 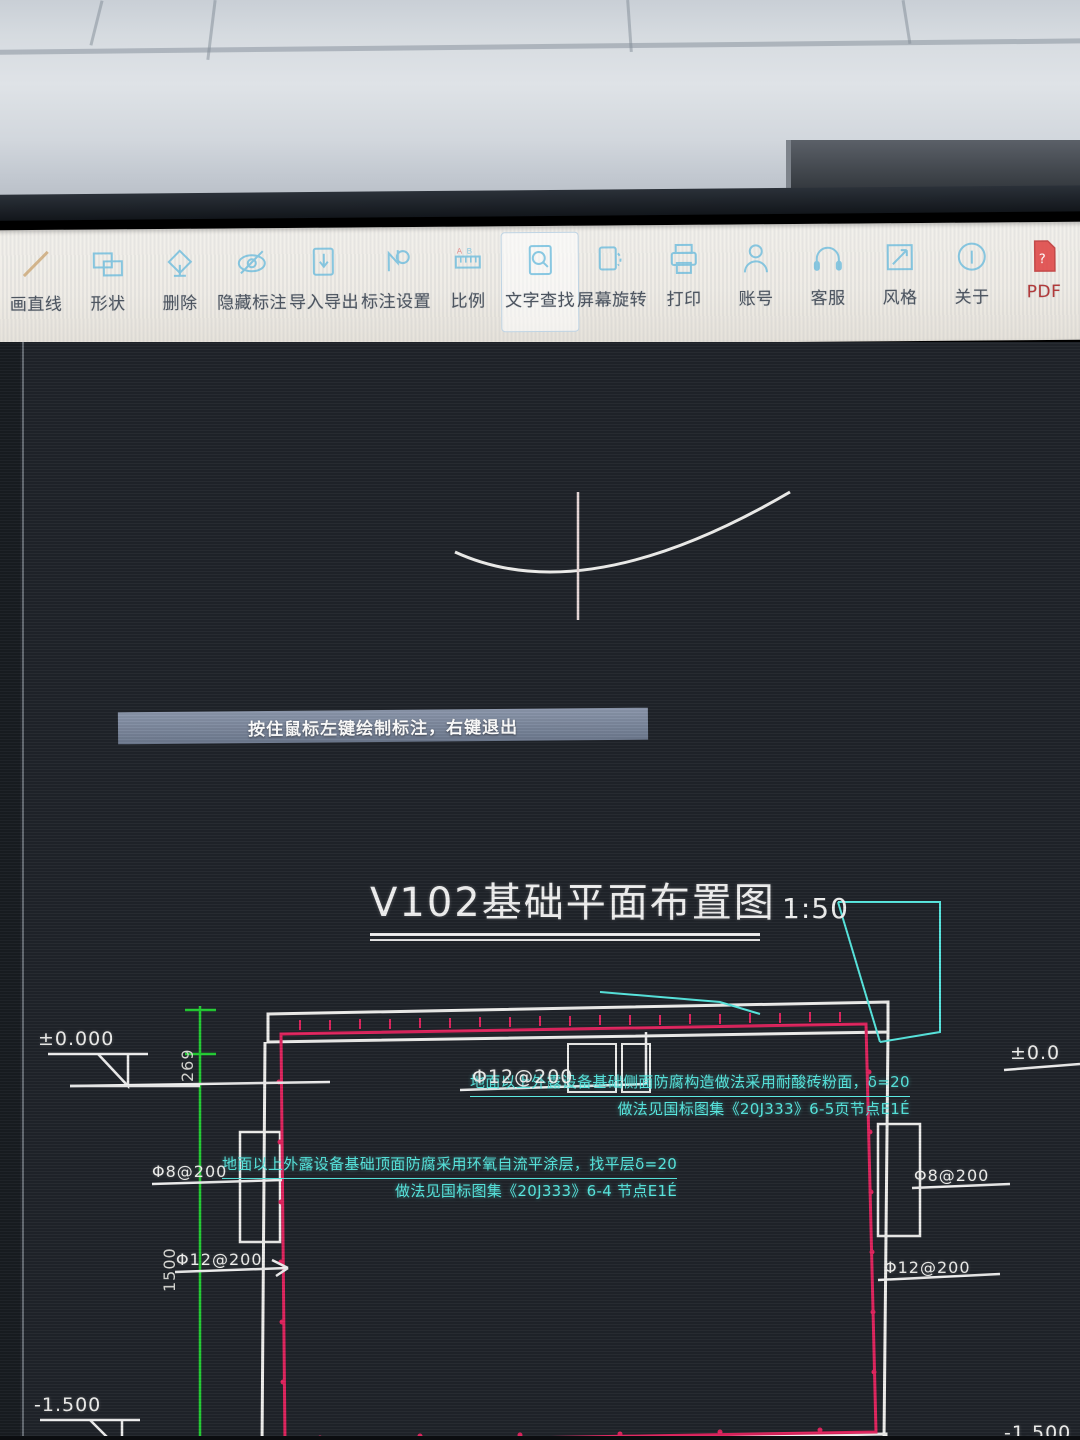 What do you see at coordinates (684, 284) in the screenshot?
I see `toolbar-button-print: 打印` at bounding box center [684, 284].